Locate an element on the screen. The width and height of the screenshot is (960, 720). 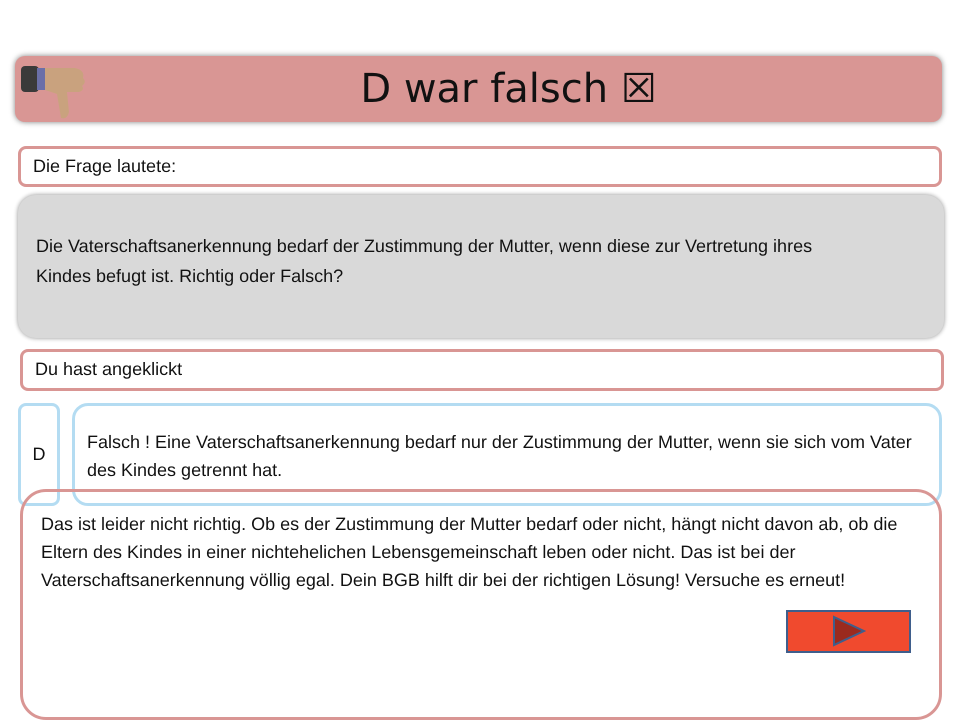
play-icon is located at coordinates (849, 631).